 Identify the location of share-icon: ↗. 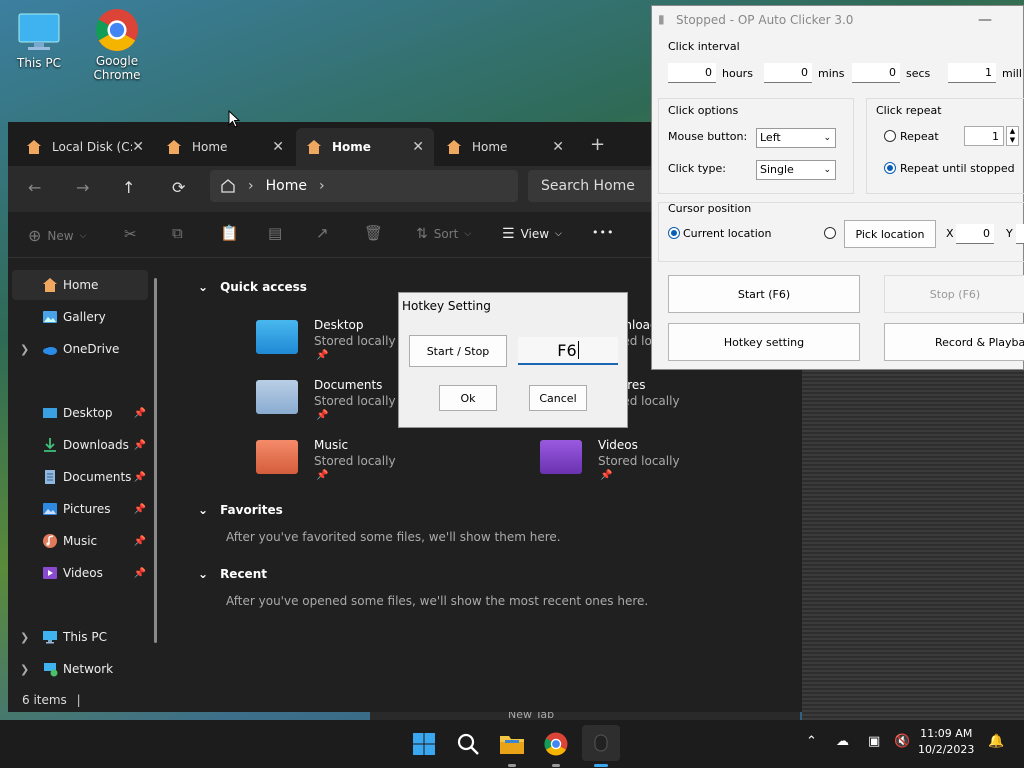
(322, 233).